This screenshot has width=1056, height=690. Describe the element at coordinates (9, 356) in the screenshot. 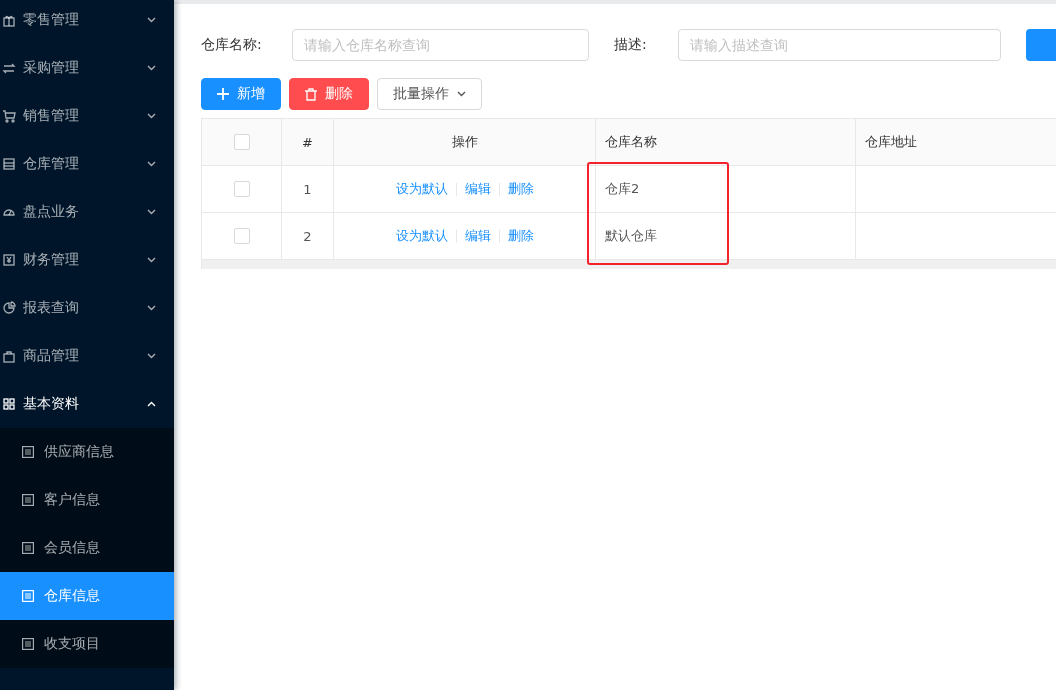

I see `bag-icon` at that location.